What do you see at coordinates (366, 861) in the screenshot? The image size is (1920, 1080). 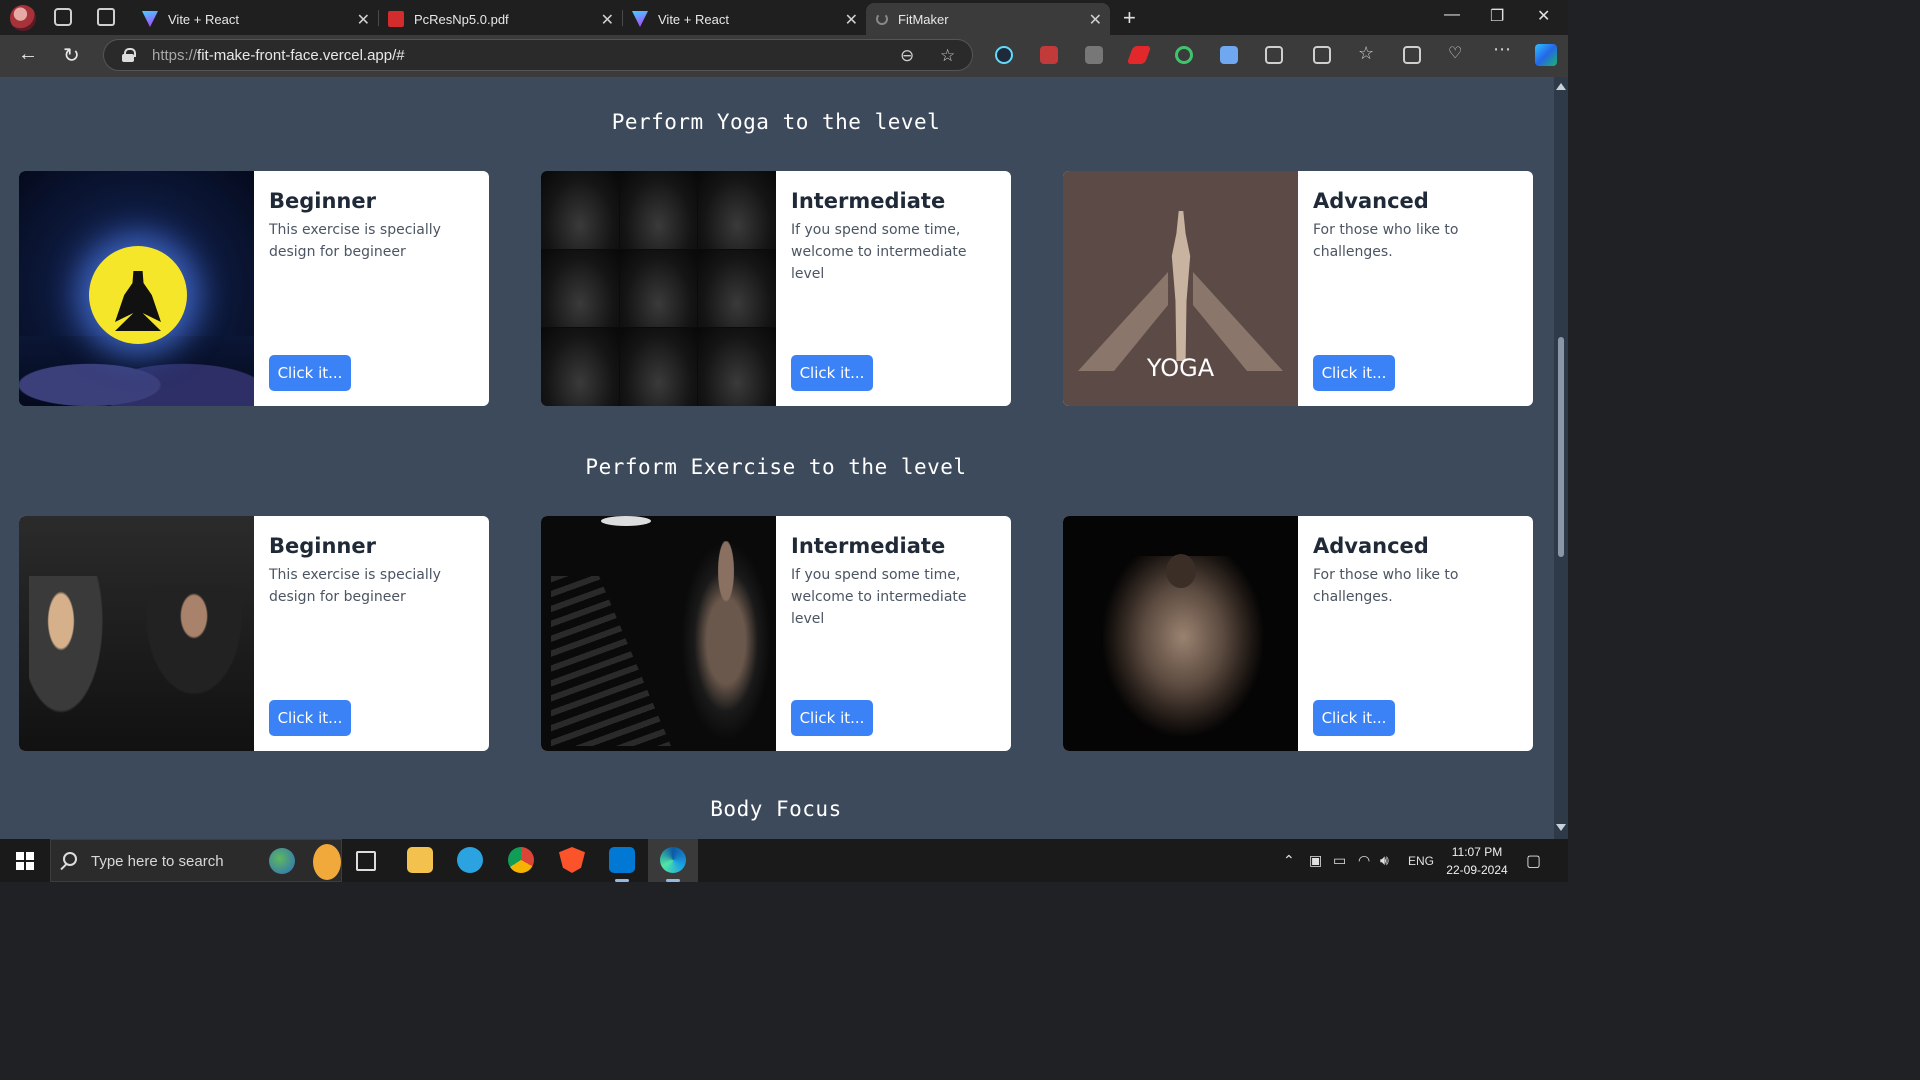 I see `task-view-icon` at bounding box center [366, 861].